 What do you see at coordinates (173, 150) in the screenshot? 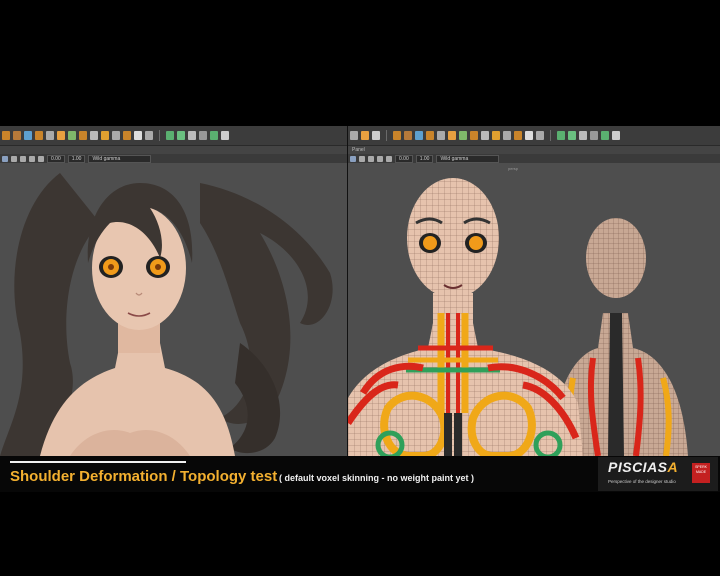
I see `left-panel-menu` at bounding box center [173, 150].